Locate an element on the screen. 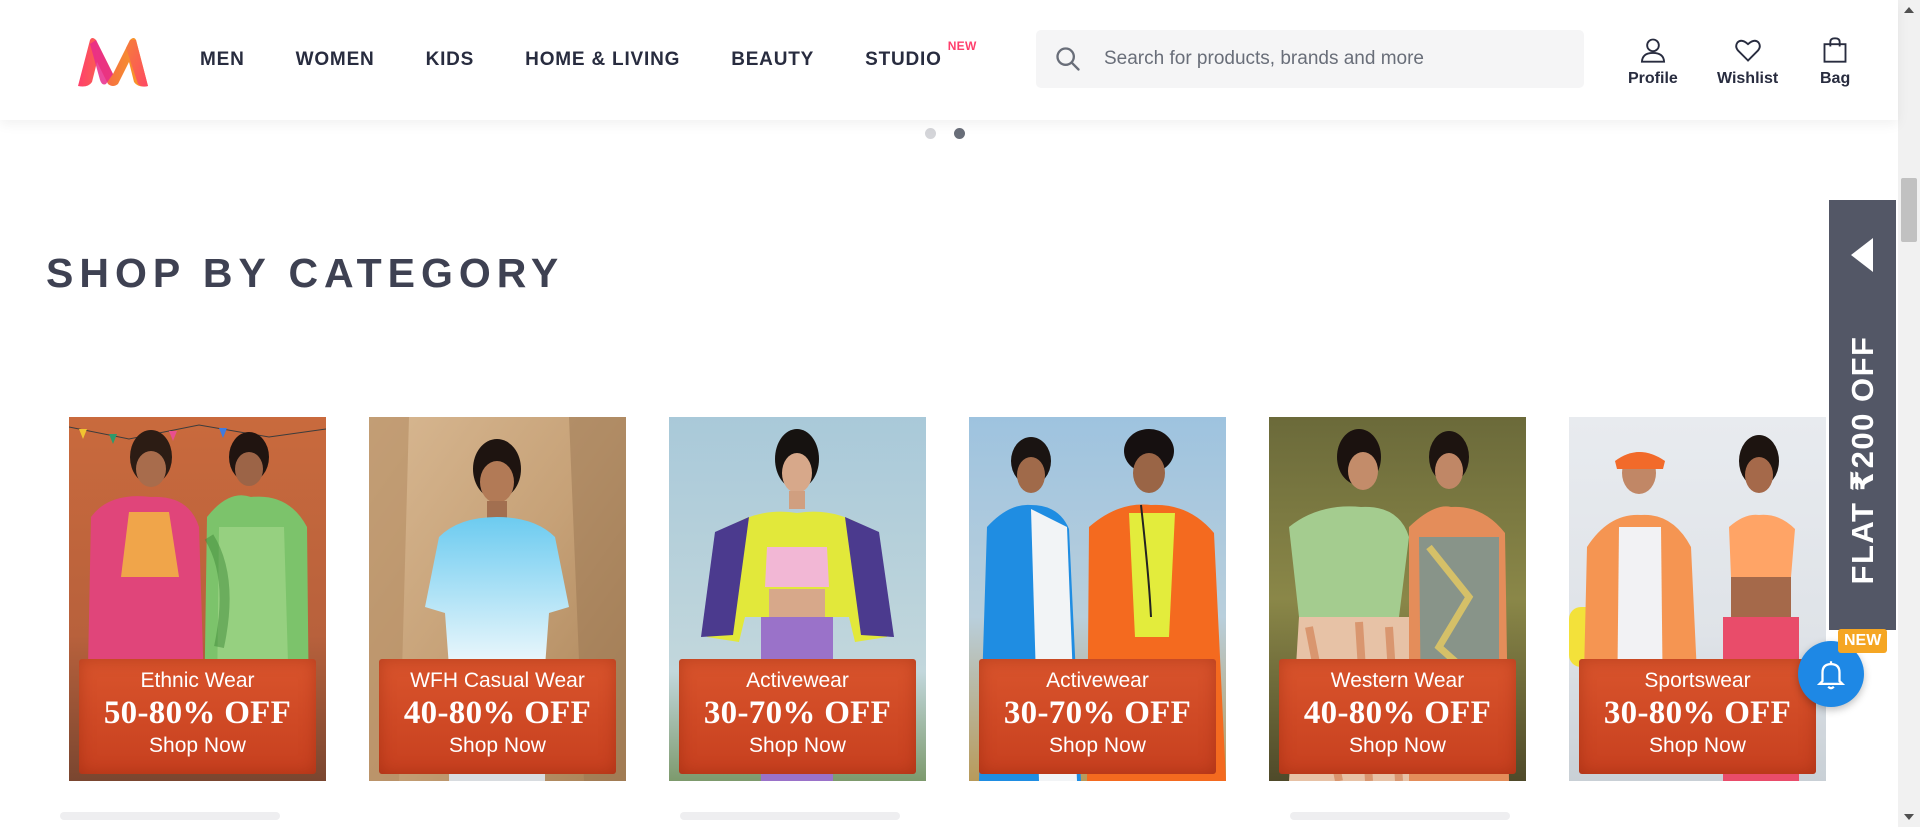  flat-discount-banner: FLAT ₹200 OFF is located at coordinates (1862, 415).